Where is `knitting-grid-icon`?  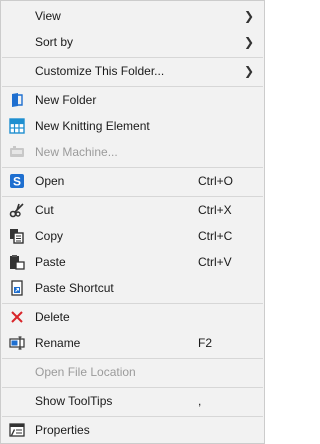
knitting-grid-icon is located at coordinates (17, 126).